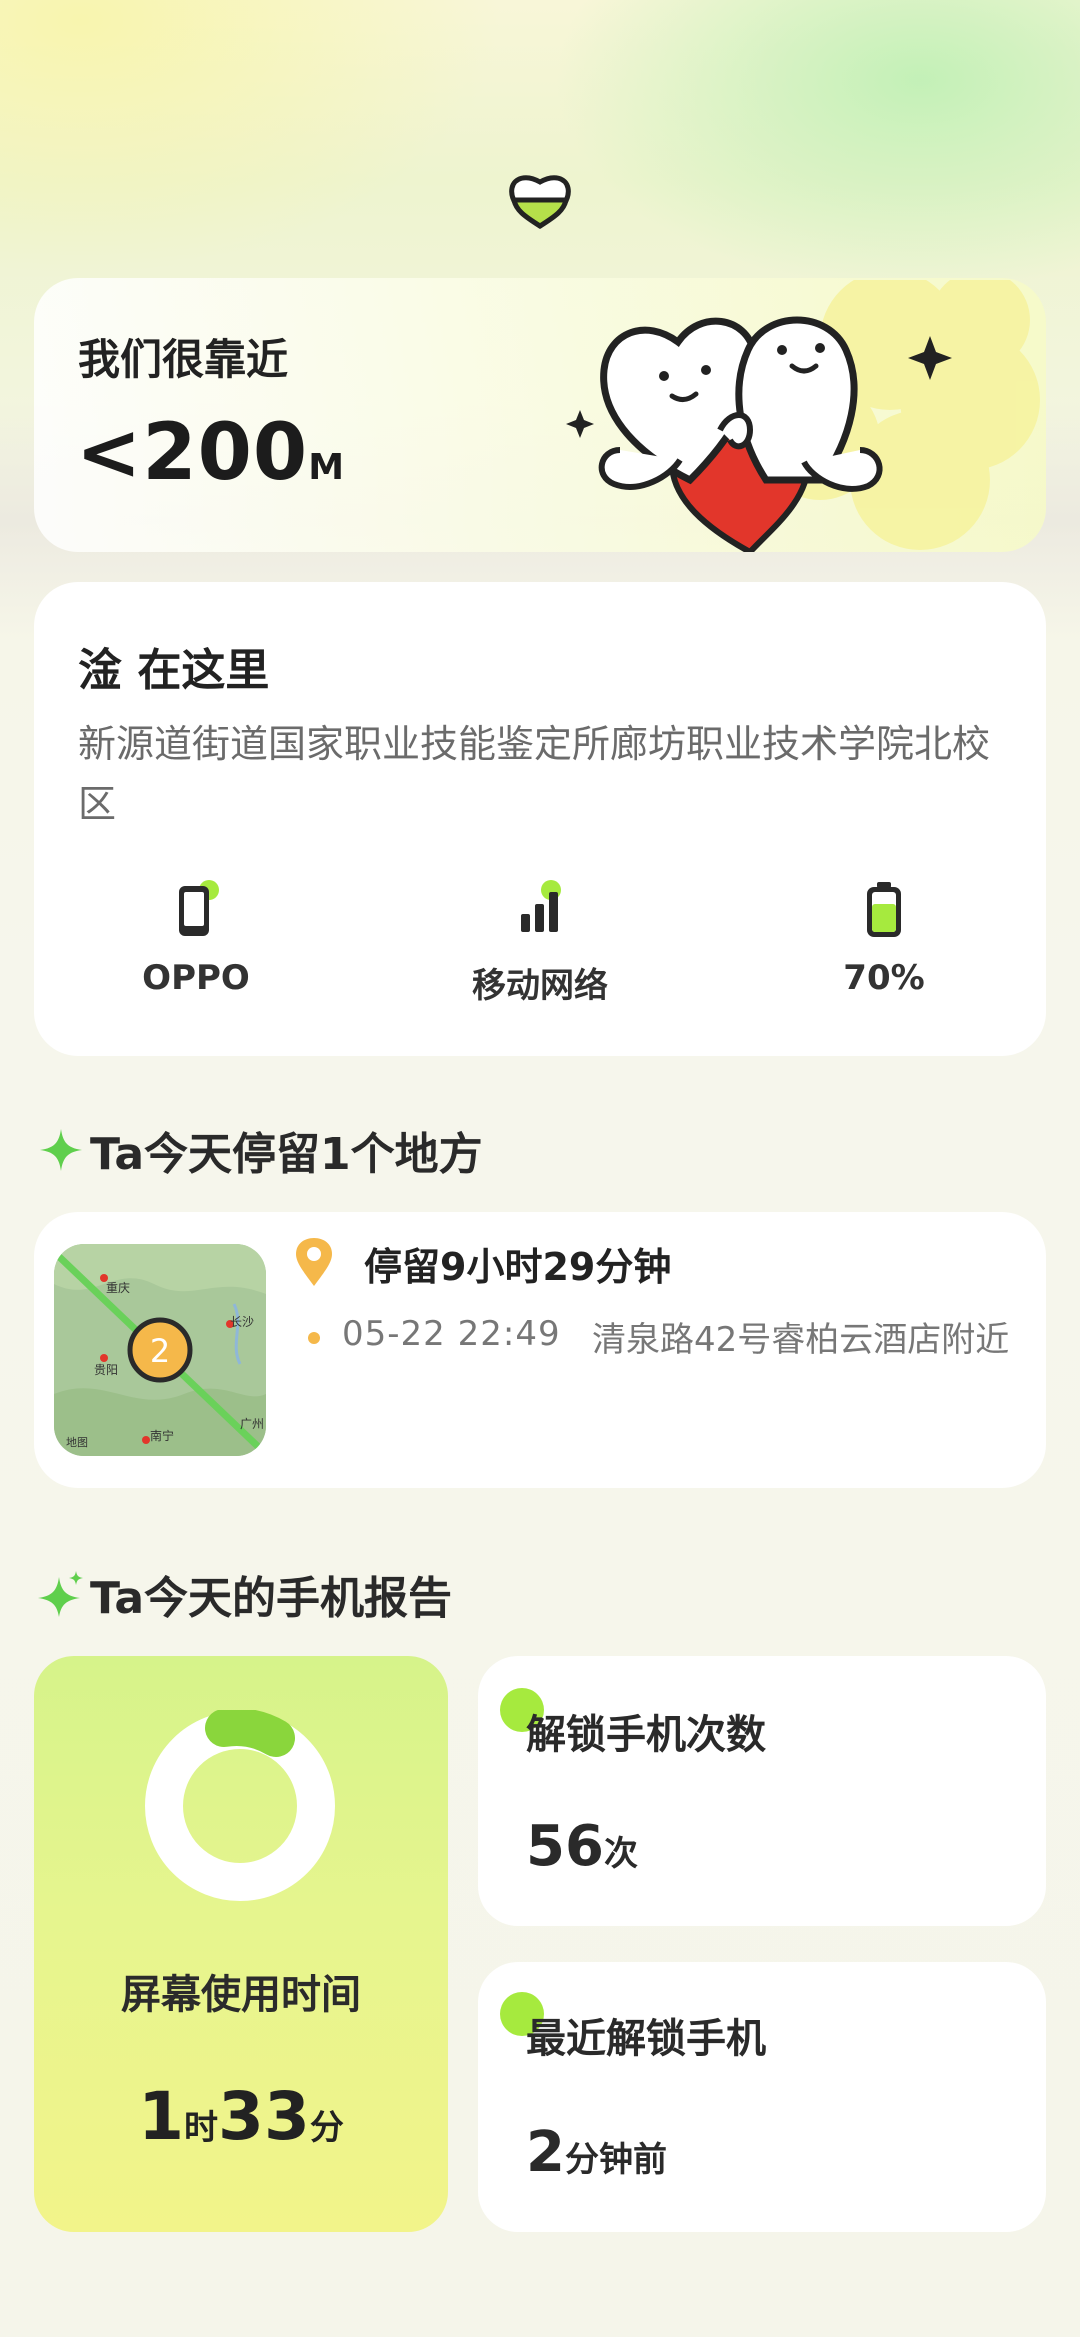  Describe the element at coordinates (286, 1154) in the screenshot. I see `places-heading-text: Ta今天停留1个地方` at that location.